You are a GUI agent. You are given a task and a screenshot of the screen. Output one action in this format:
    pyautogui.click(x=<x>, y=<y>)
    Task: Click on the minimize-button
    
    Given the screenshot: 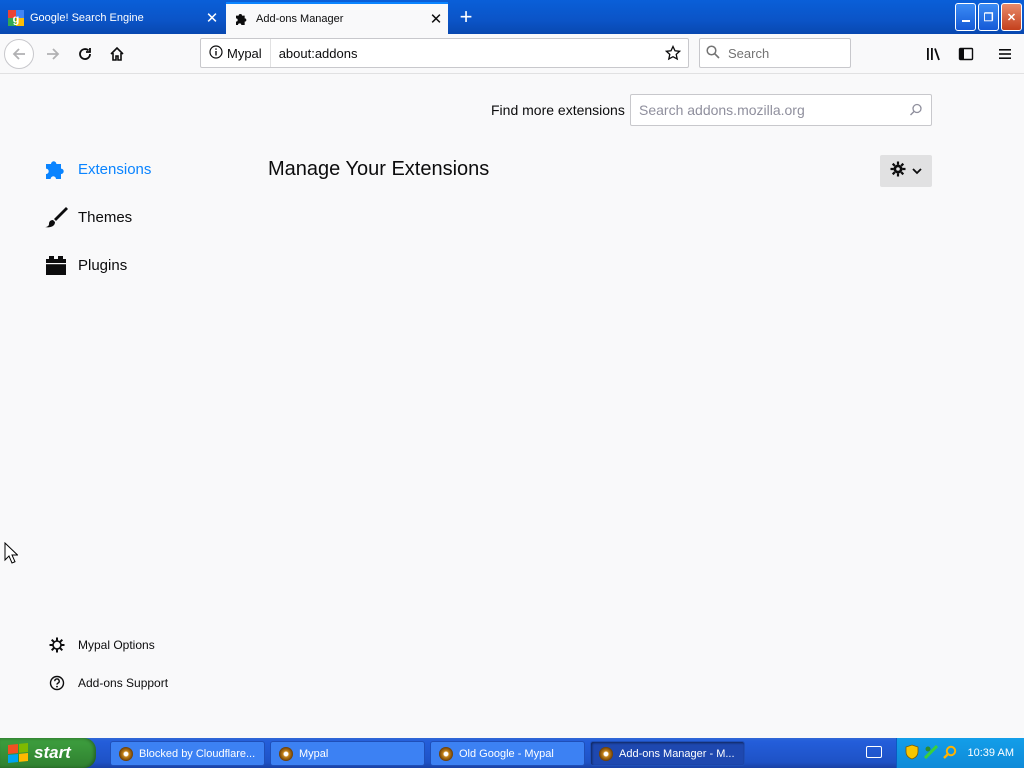 What is the action you would take?
    pyautogui.click(x=965, y=17)
    